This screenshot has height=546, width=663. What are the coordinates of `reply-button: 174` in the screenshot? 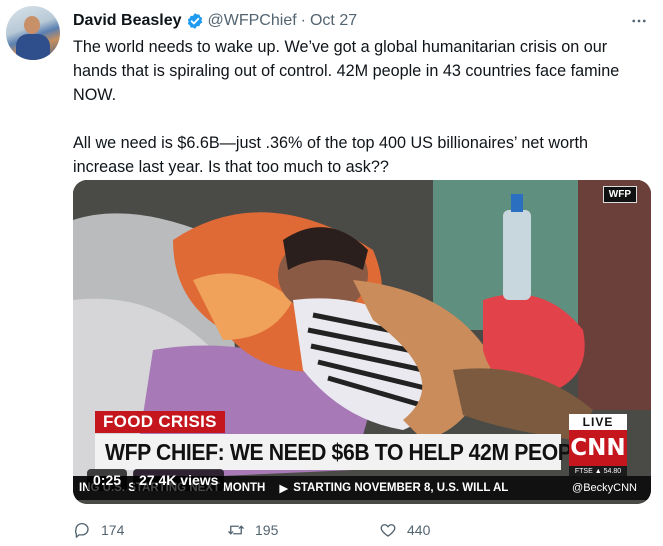 It's located at (98, 530).